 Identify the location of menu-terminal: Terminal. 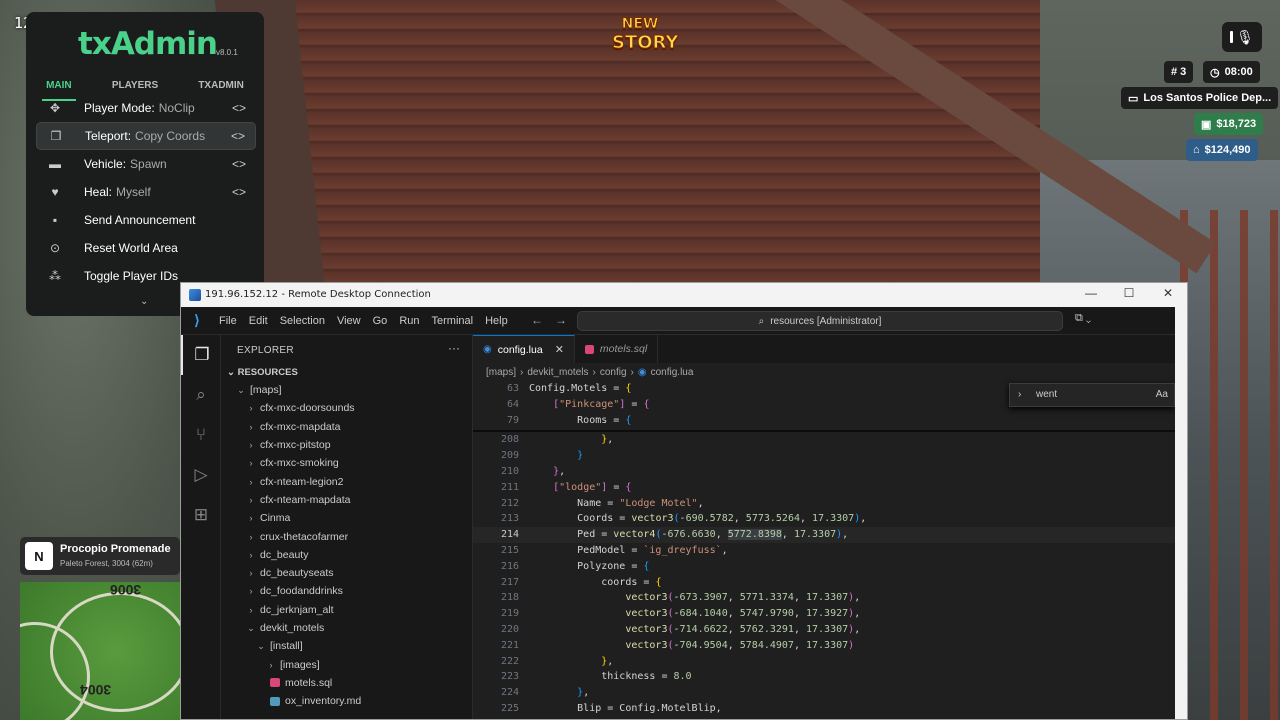
(453, 321).